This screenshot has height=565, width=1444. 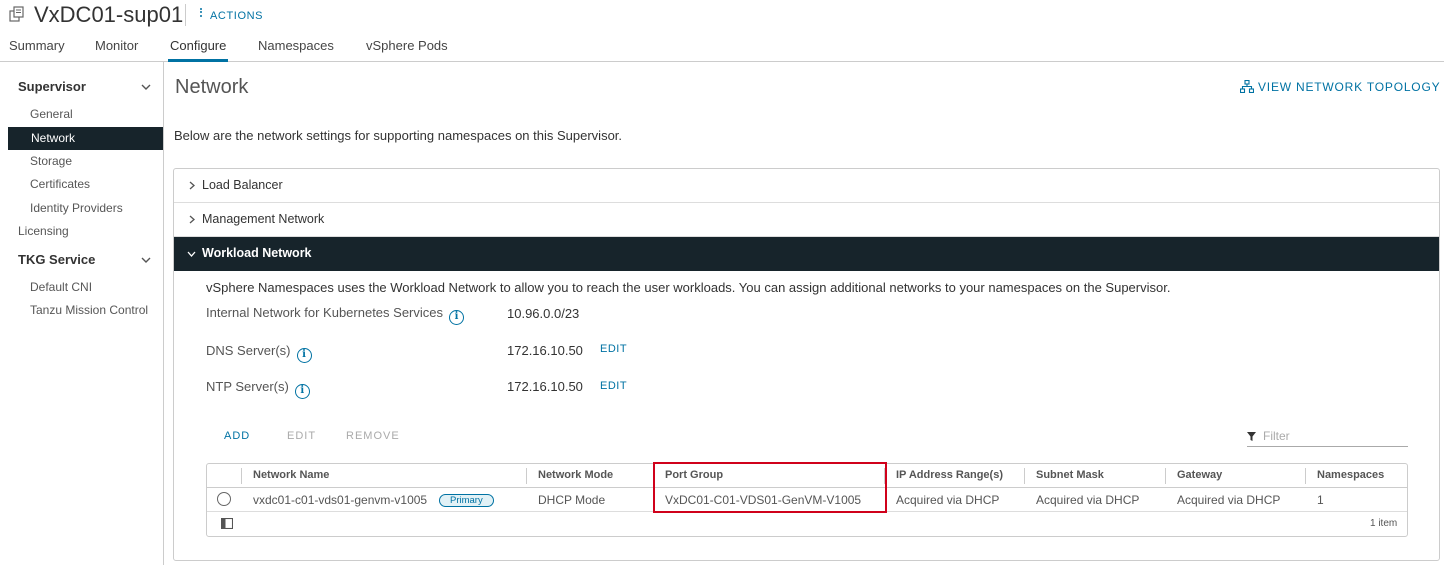 What do you see at coordinates (1070, 475) in the screenshot?
I see `column-header-subnet-mask: Subnet Mask` at bounding box center [1070, 475].